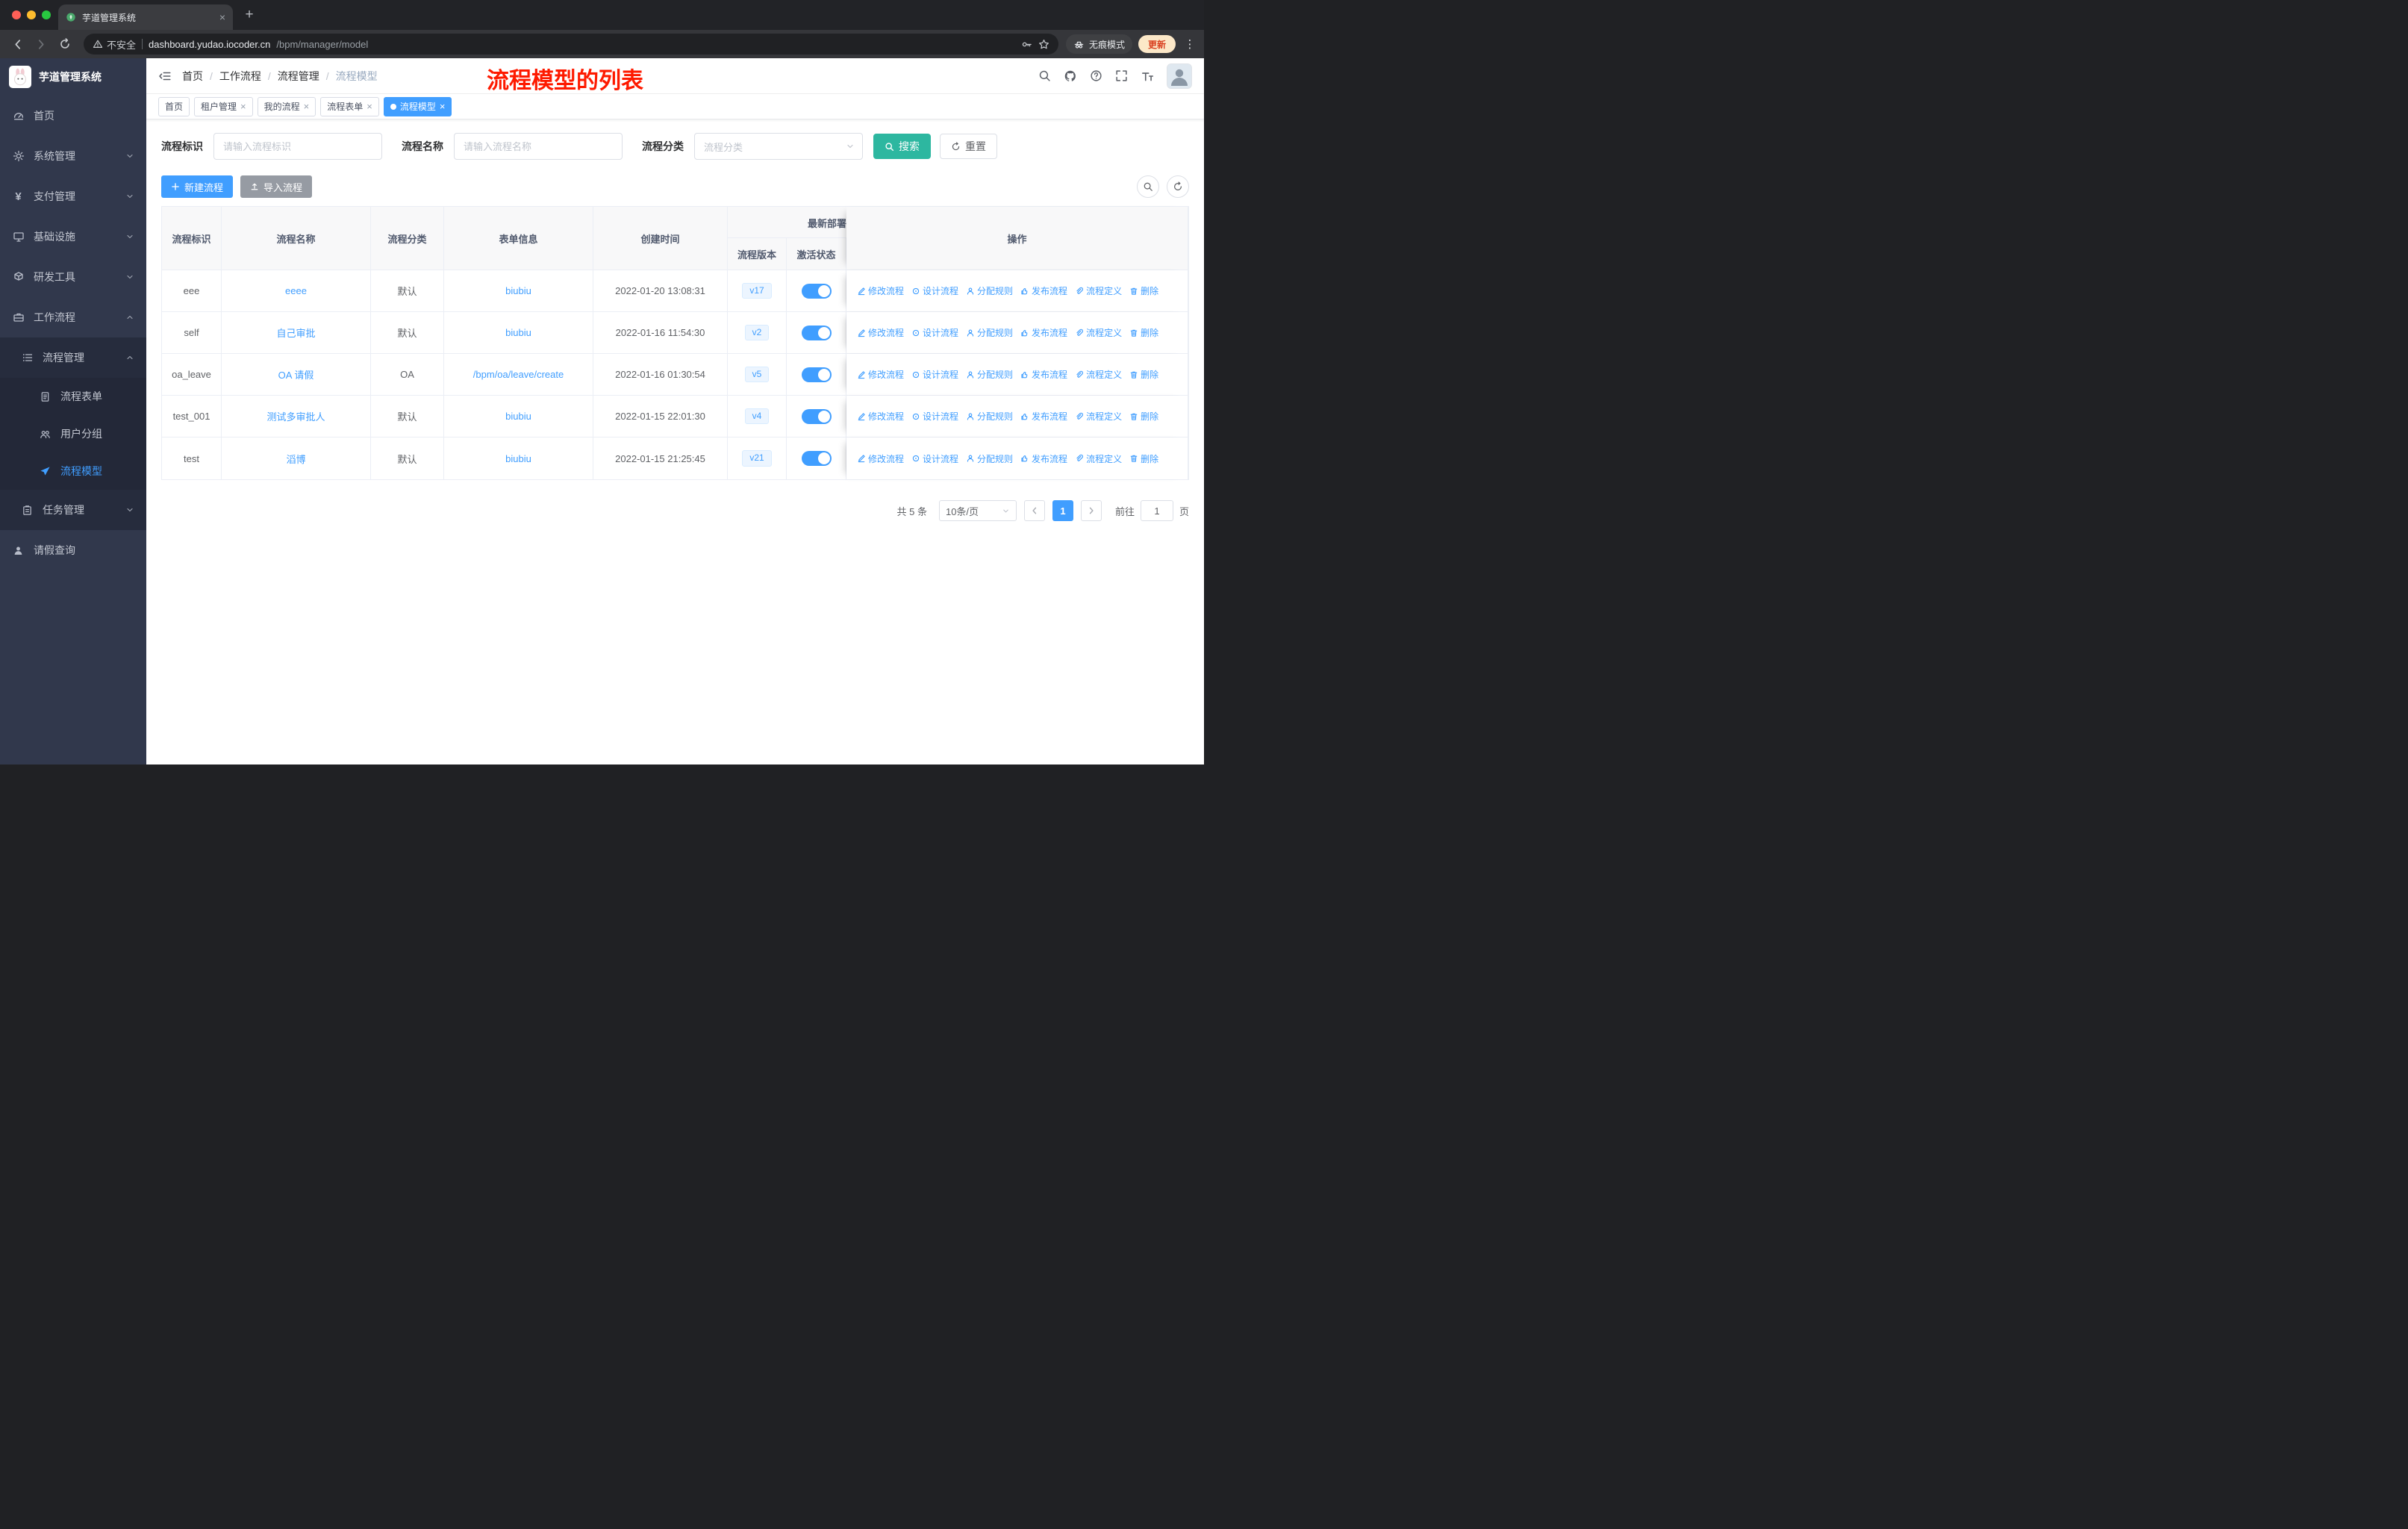  What do you see at coordinates (41, 44) in the screenshot?
I see `forward-button` at bounding box center [41, 44].